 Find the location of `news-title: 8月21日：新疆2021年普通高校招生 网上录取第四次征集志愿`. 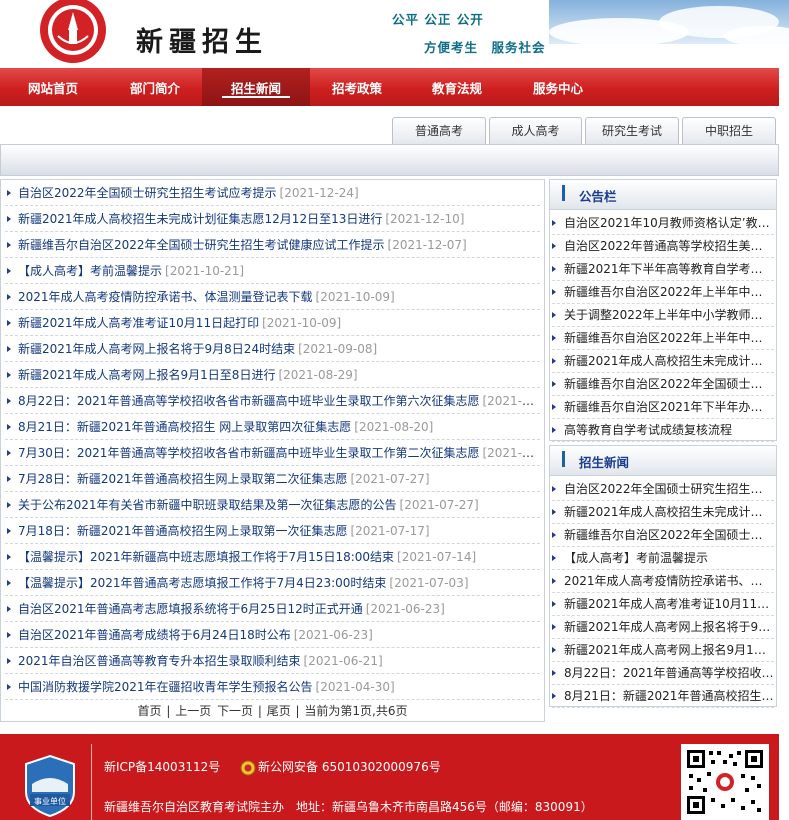

news-title: 8月21日：新疆2021年普通高校招生 网上录取第四次征集志愿 is located at coordinates (184, 427).